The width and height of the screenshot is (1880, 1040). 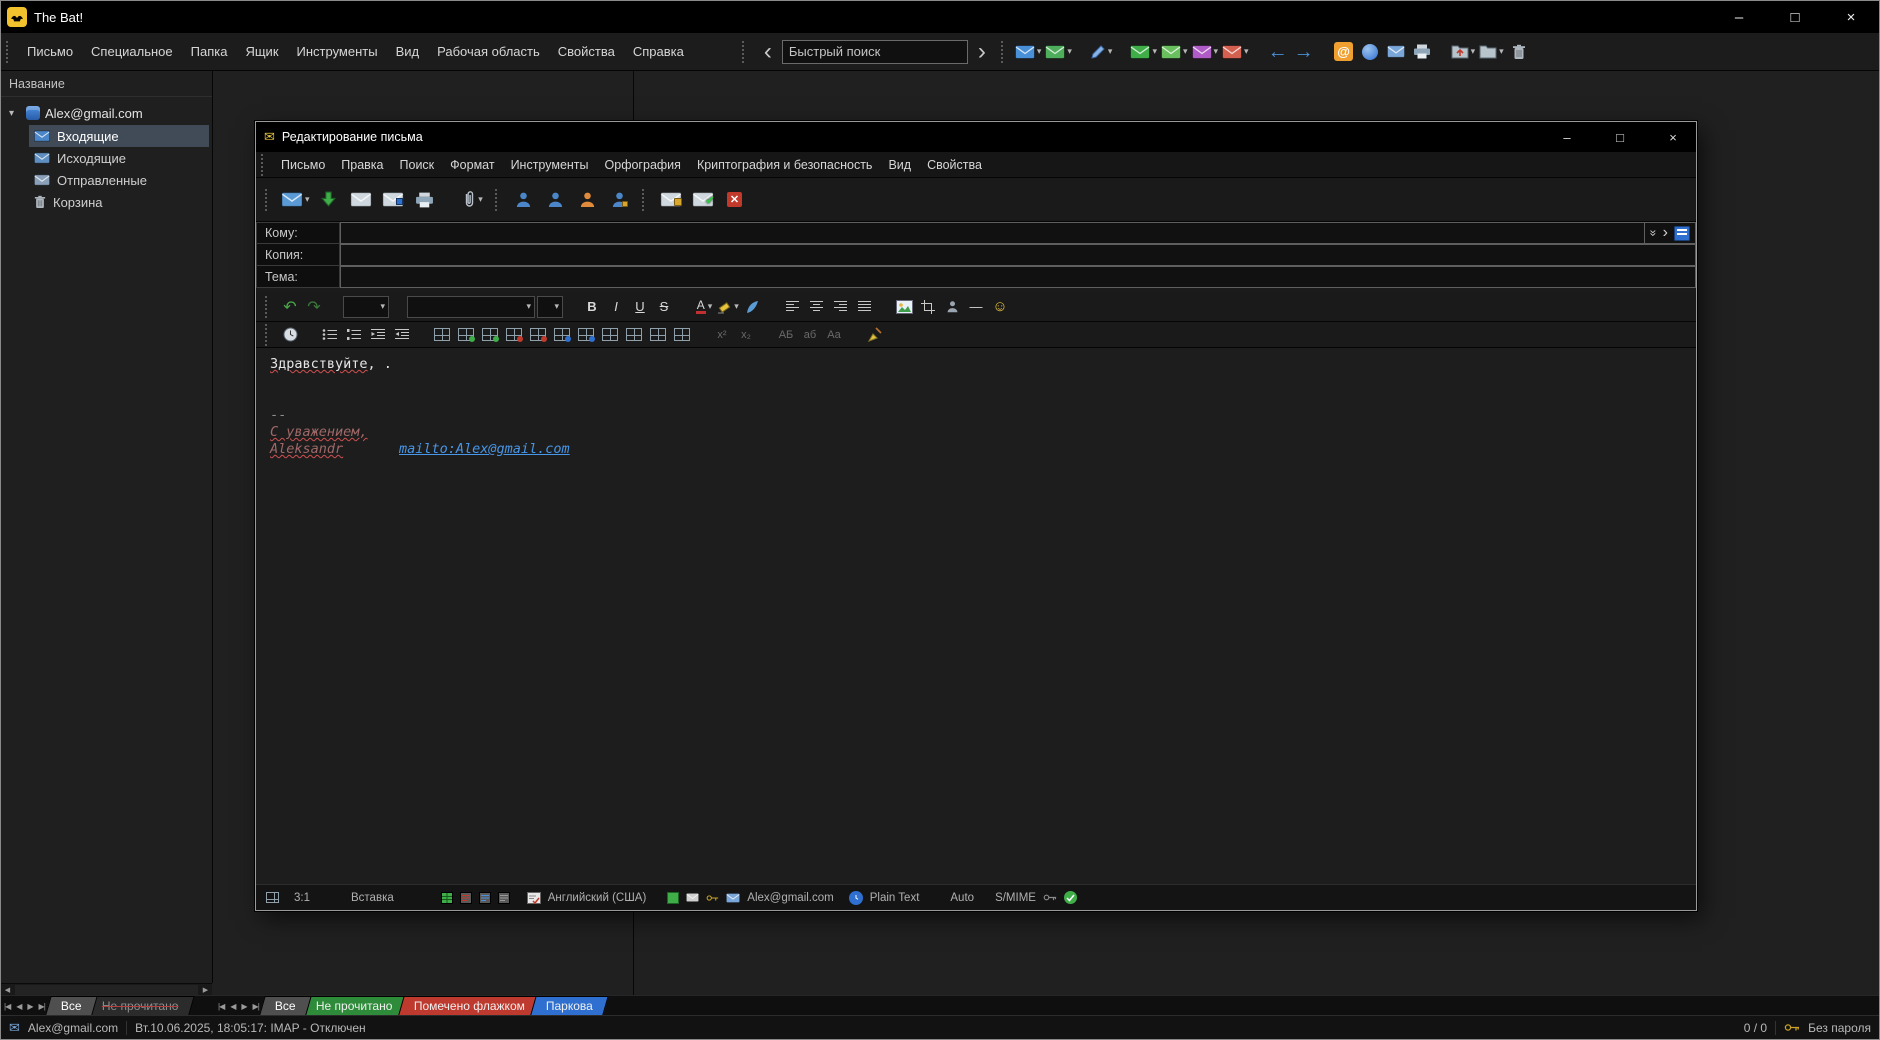 I want to click on scroll-right-button: ▶, so click(x=205, y=990).